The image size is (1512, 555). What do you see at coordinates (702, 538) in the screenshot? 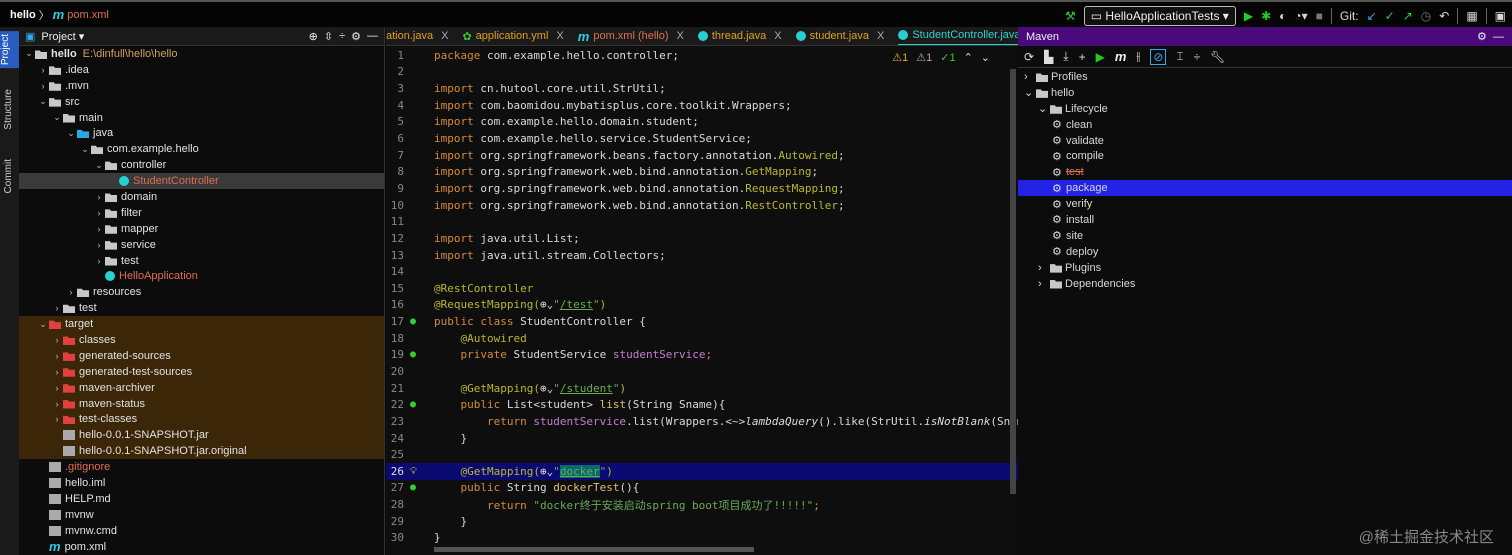
I see `code-line: 30}` at bounding box center [702, 538].